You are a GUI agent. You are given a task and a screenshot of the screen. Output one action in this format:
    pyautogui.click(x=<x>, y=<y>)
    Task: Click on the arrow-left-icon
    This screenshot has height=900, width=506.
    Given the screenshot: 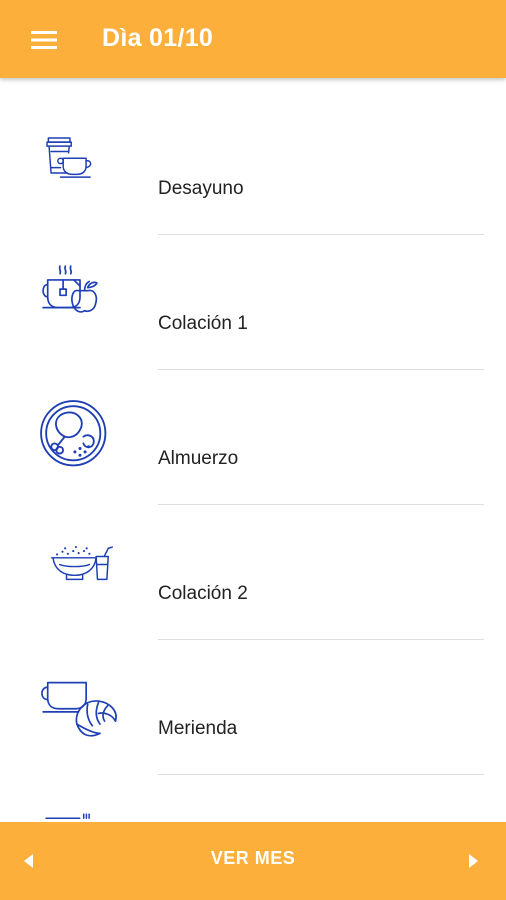 What is the action you would take?
    pyautogui.click(x=28, y=861)
    